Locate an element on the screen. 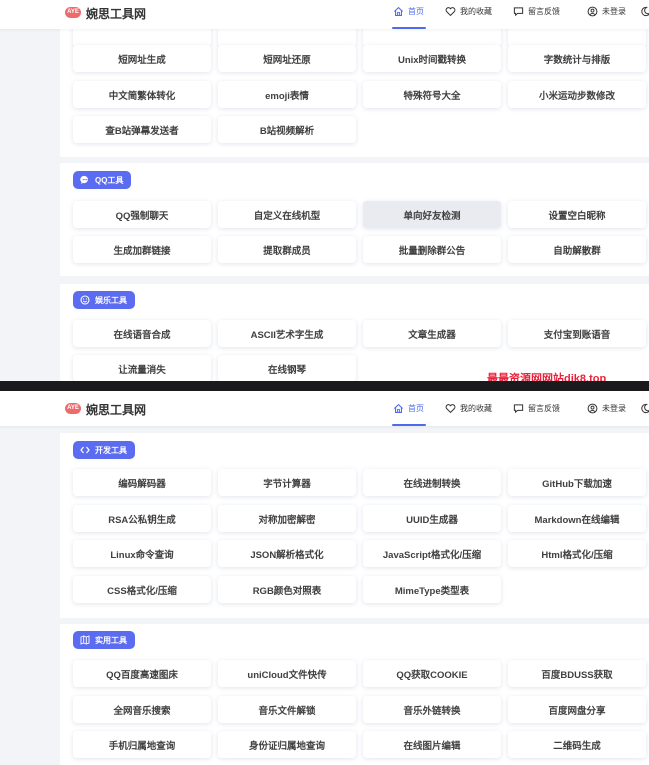  tool-symmetric-crypto: 对称加密解密 is located at coordinates (287, 518).